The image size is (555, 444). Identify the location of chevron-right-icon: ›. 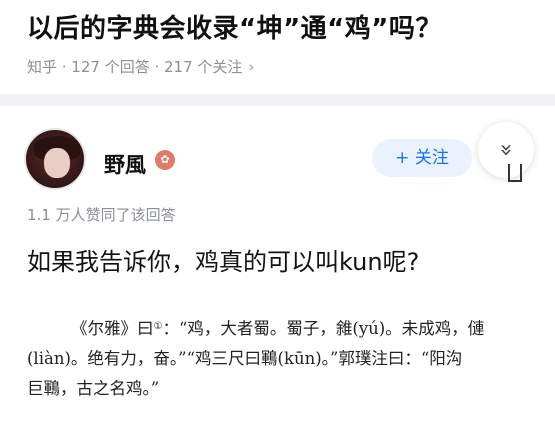
(251, 67).